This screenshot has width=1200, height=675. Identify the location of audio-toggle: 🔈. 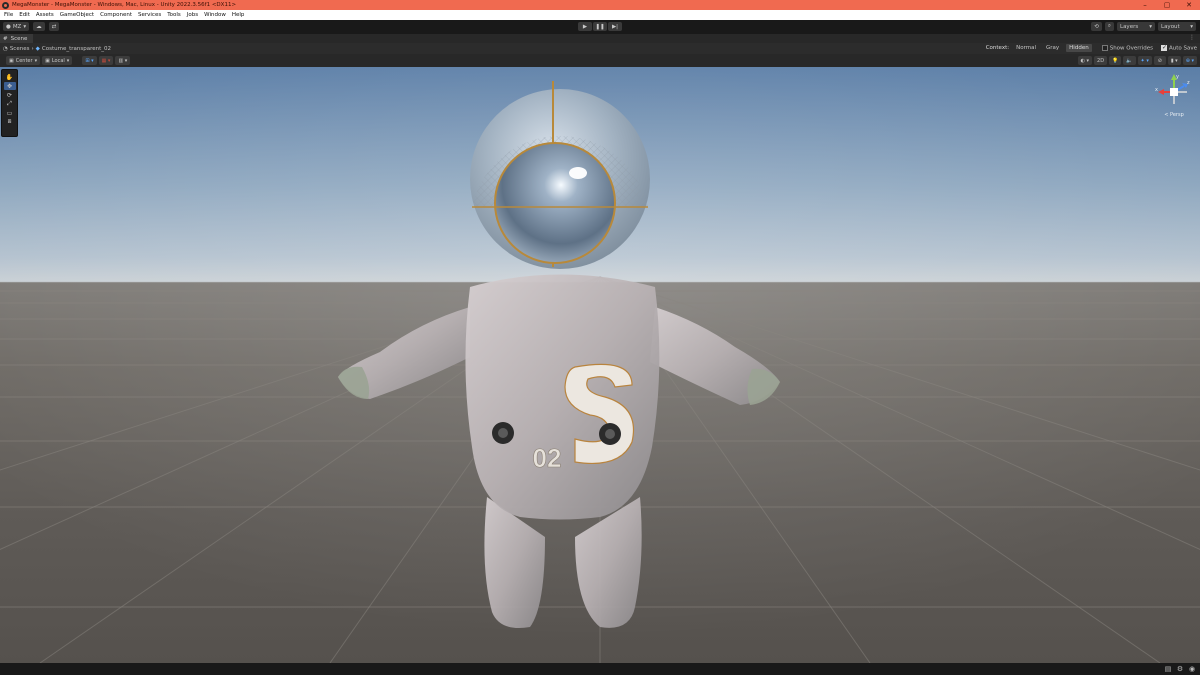
(1129, 60).